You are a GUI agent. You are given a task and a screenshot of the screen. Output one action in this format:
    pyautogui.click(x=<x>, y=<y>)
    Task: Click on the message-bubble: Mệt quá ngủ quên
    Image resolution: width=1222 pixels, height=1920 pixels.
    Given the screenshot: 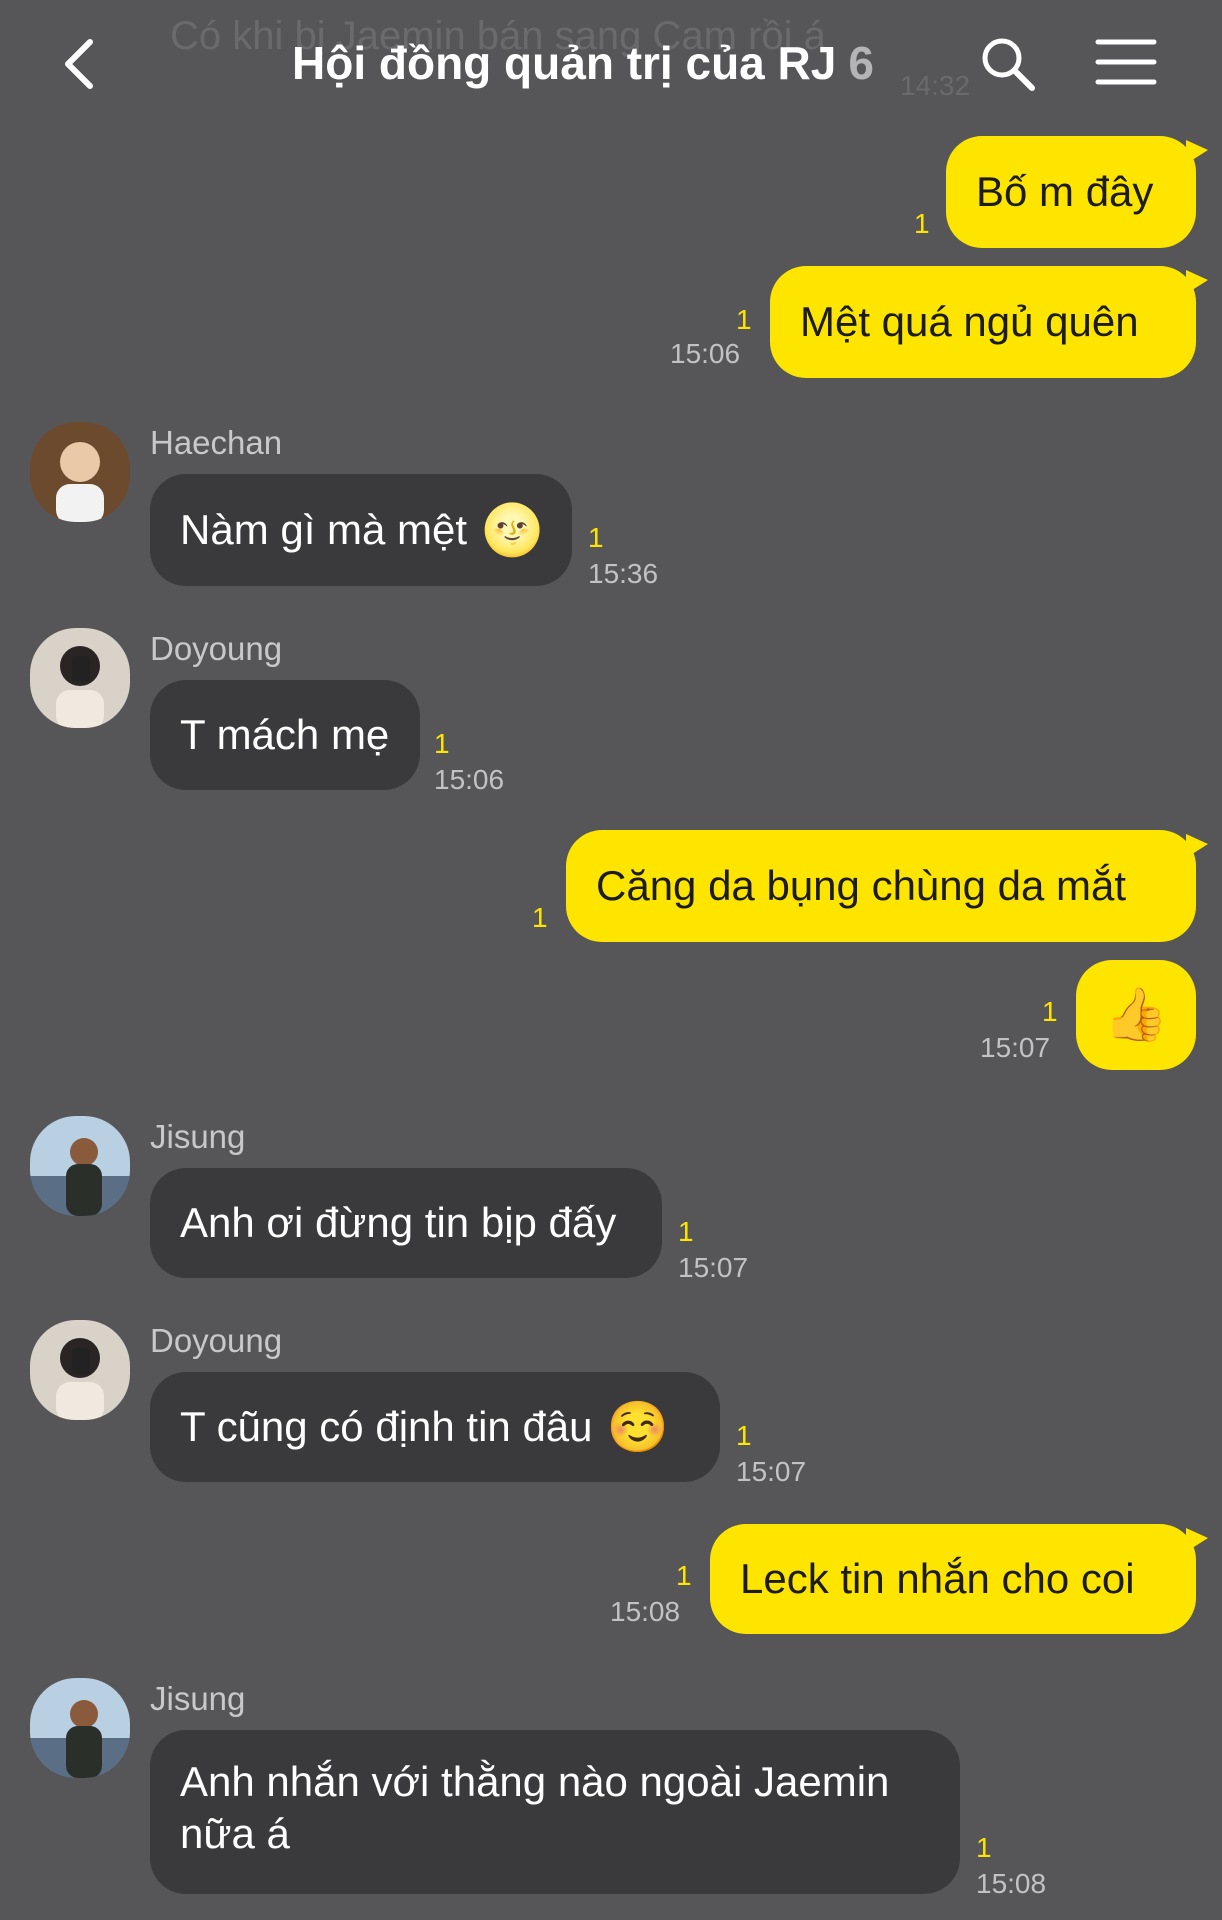 What is the action you would take?
    pyautogui.click(x=983, y=322)
    